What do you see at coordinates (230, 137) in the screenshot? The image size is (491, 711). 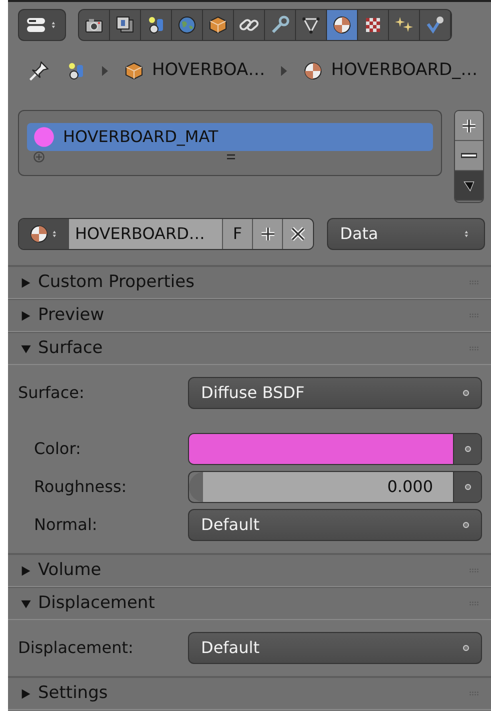 I see `material-slot-item: HOVERBOARD_MAT` at bounding box center [230, 137].